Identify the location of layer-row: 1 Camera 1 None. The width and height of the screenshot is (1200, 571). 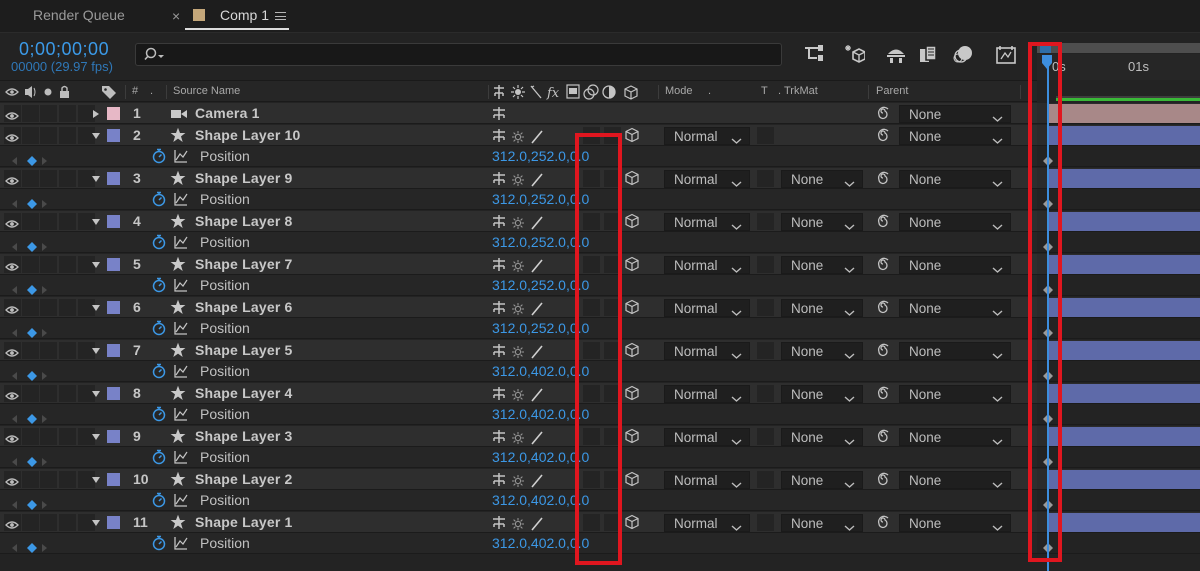
(518, 113).